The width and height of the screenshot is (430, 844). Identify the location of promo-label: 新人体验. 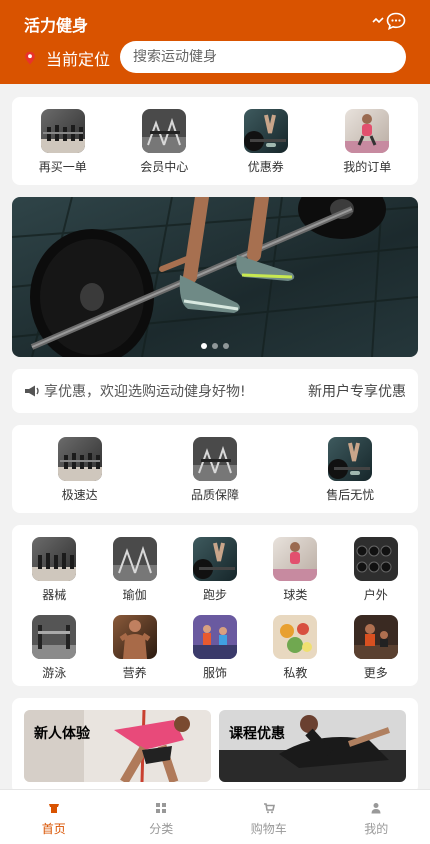
(62, 734).